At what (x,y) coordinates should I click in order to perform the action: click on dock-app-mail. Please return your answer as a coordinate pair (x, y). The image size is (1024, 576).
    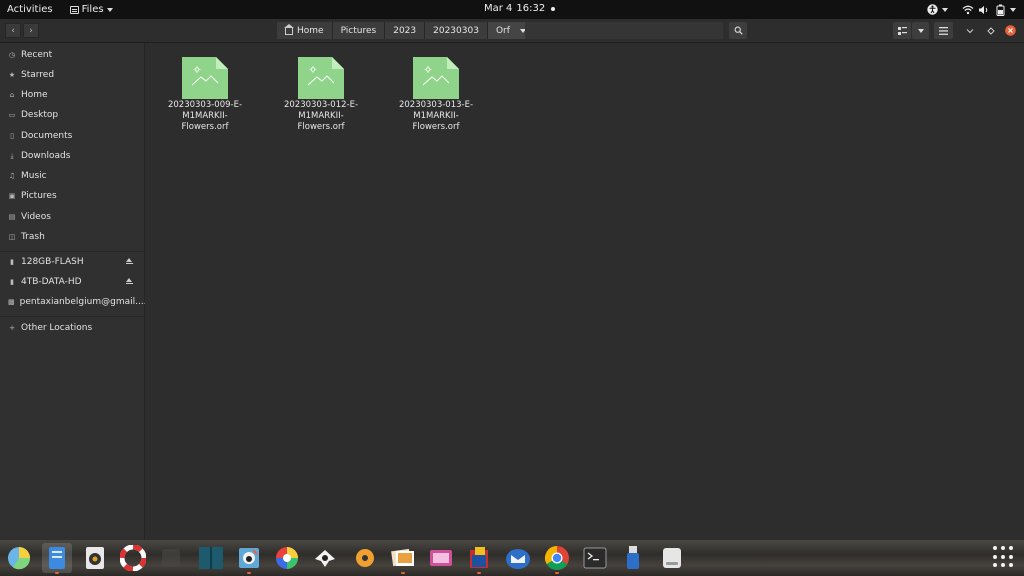
    Looking at the image, I should click on (518, 558).